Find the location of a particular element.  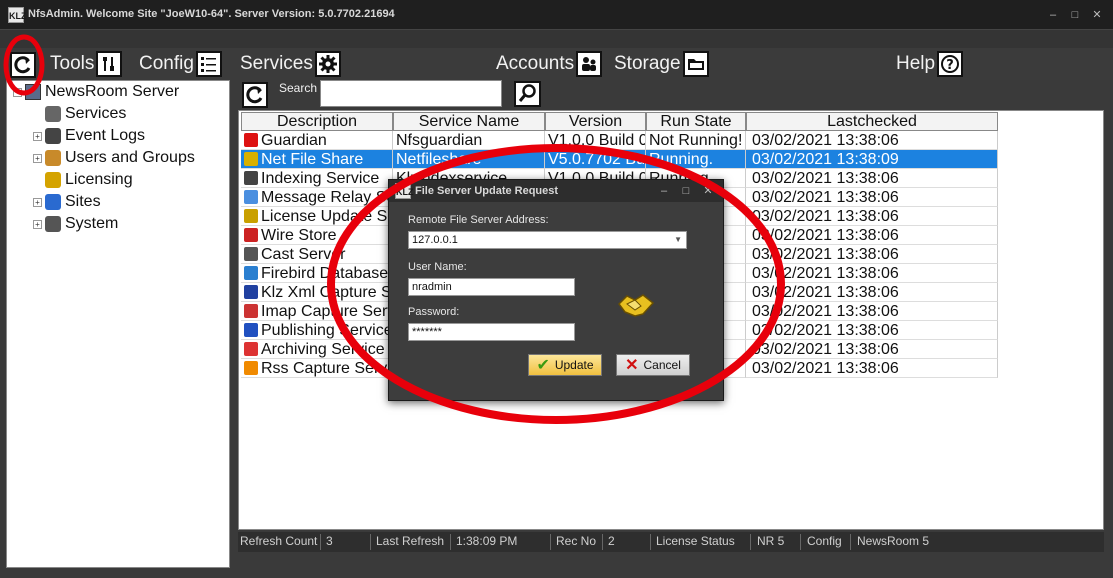

key-icon is located at coordinates (53, 180).